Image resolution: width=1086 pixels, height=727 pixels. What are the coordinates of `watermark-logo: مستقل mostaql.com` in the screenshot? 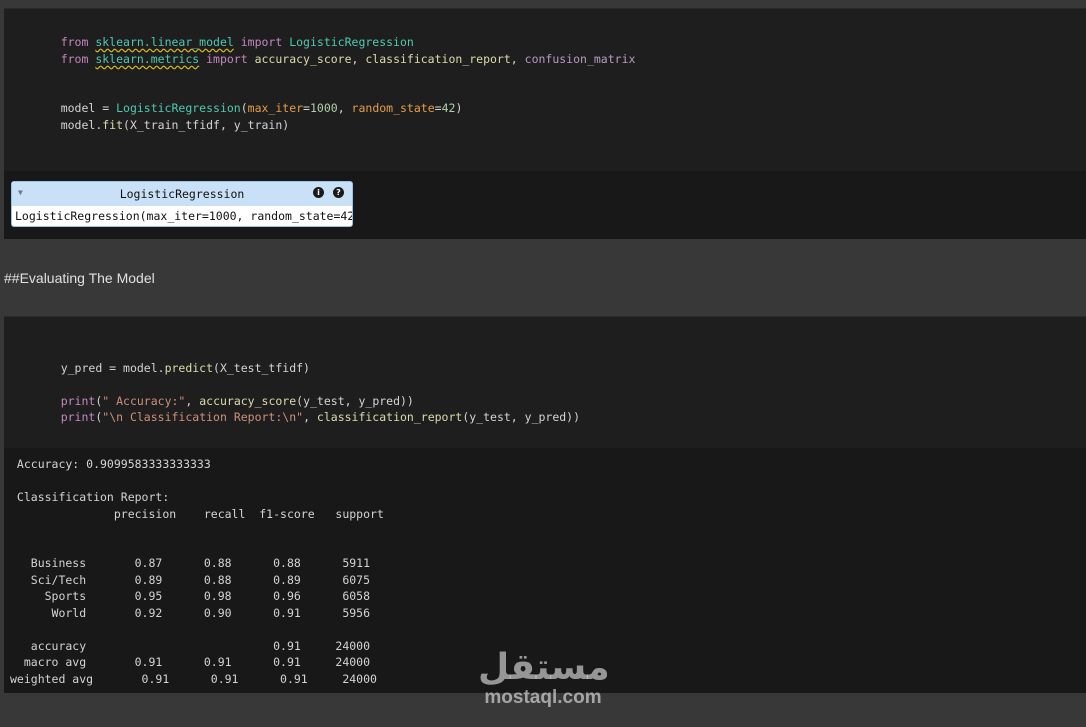 It's located at (544, 677).